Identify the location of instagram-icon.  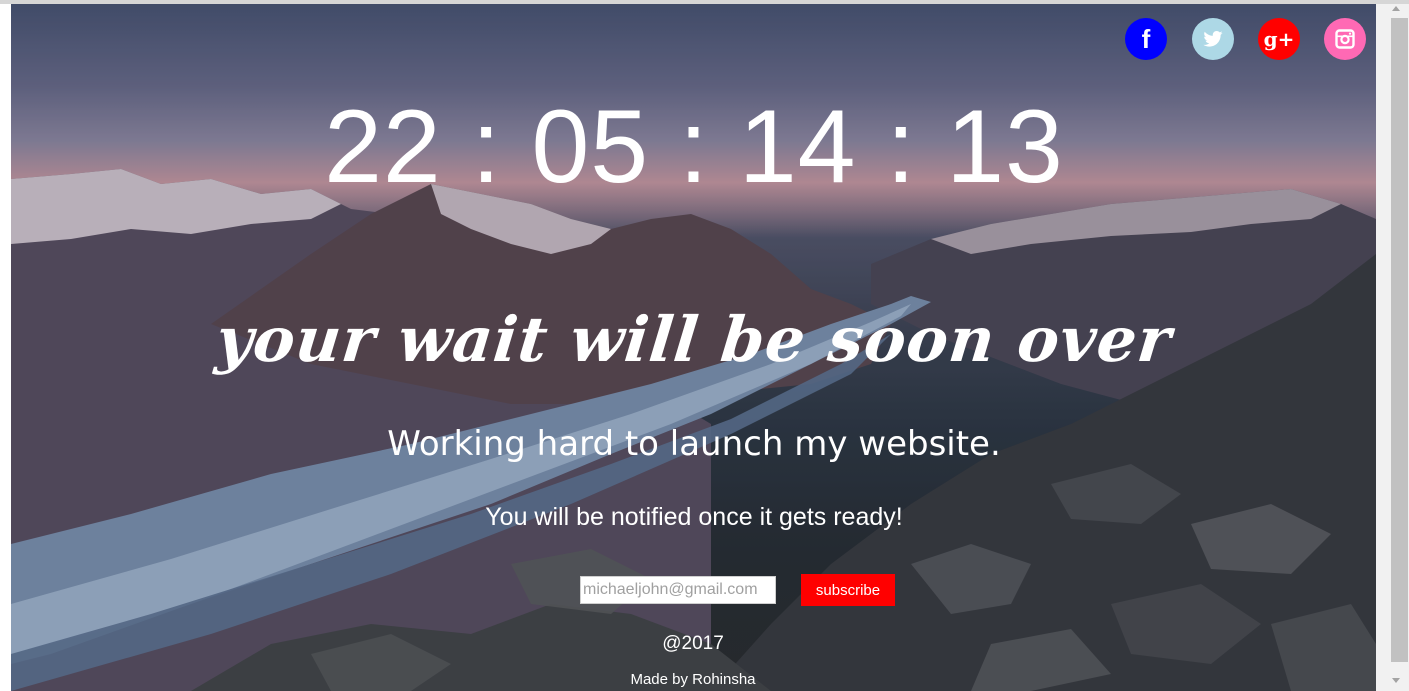
(1345, 39).